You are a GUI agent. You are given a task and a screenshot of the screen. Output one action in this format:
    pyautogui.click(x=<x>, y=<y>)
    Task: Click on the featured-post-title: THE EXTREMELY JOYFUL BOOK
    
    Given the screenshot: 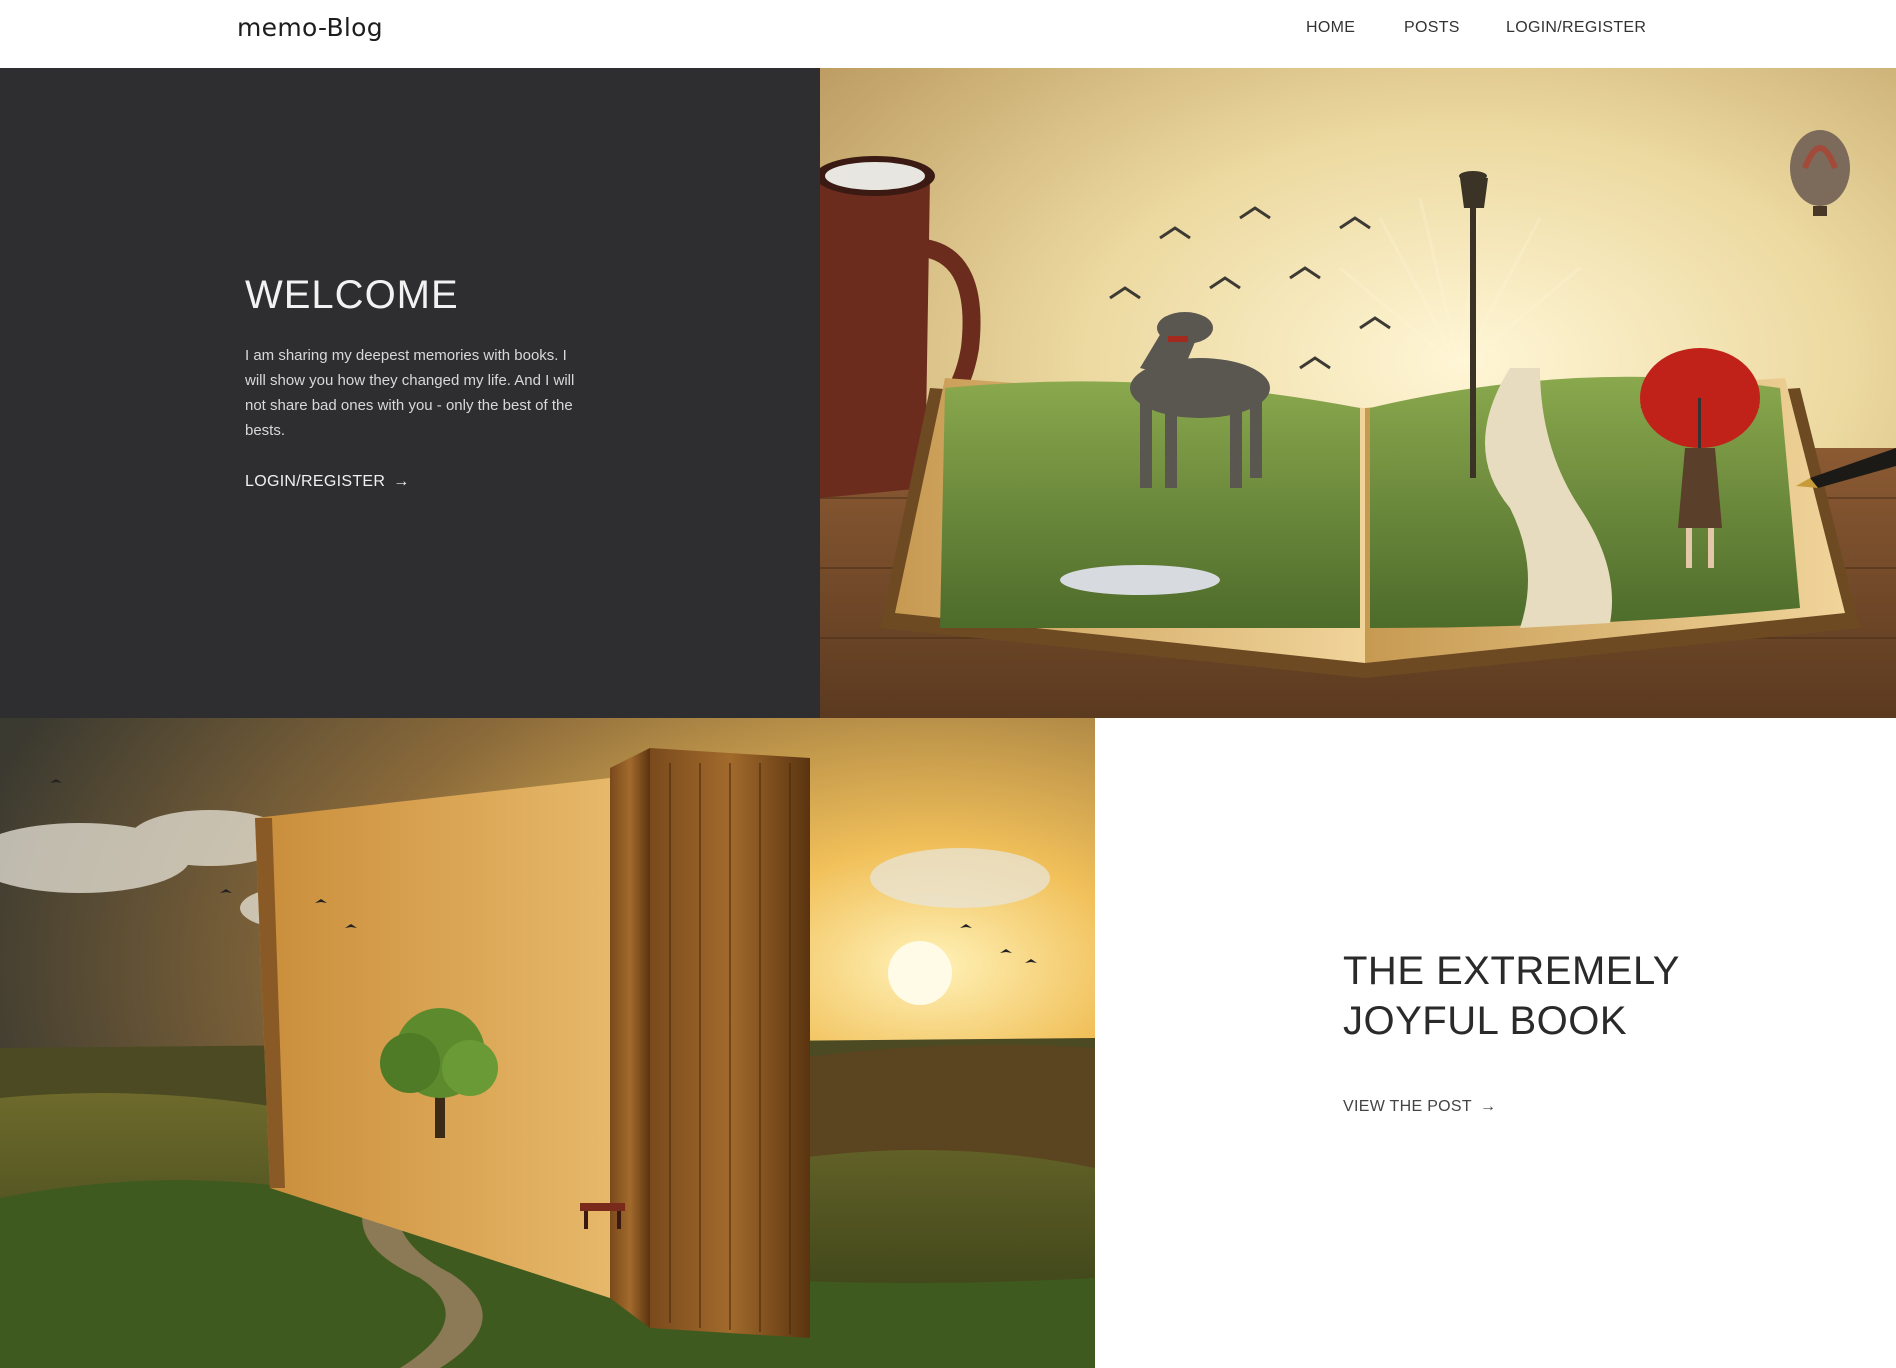 What is the action you would take?
    pyautogui.click(x=1511, y=996)
    